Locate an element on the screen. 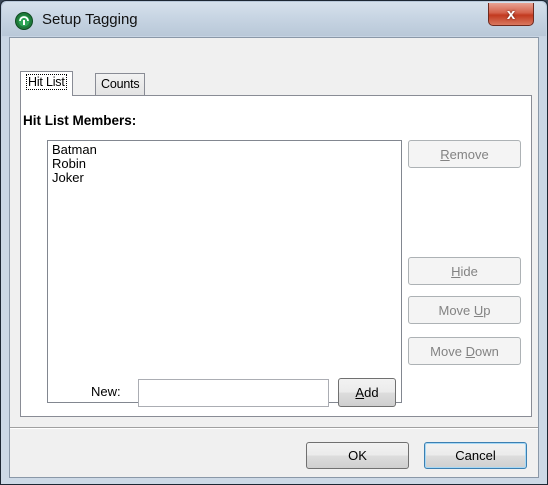 The image size is (548, 485). move-down-button: Move Down is located at coordinates (464, 351).